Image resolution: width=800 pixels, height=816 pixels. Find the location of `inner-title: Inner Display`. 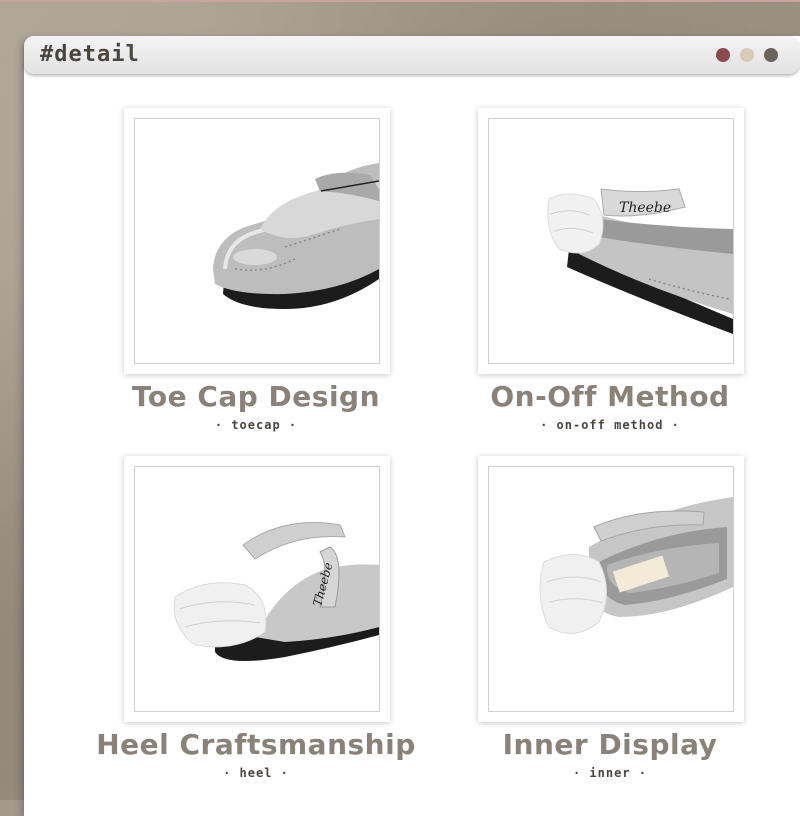

inner-title: Inner Display is located at coordinates (610, 744).